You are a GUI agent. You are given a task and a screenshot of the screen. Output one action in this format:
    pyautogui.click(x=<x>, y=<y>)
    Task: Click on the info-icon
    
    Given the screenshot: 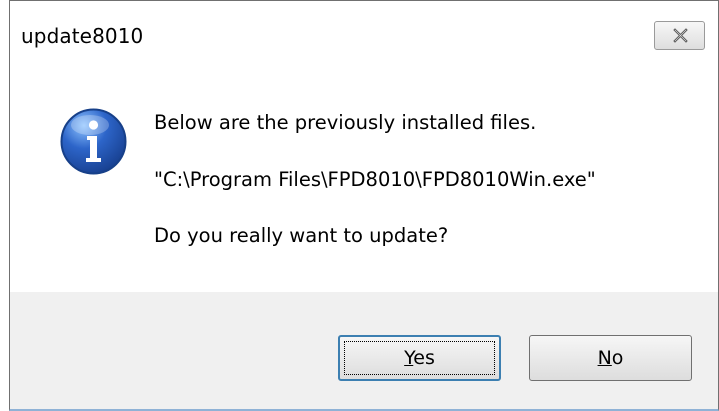 What is the action you would take?
    pyautogui.click(x=93, y=141)
    